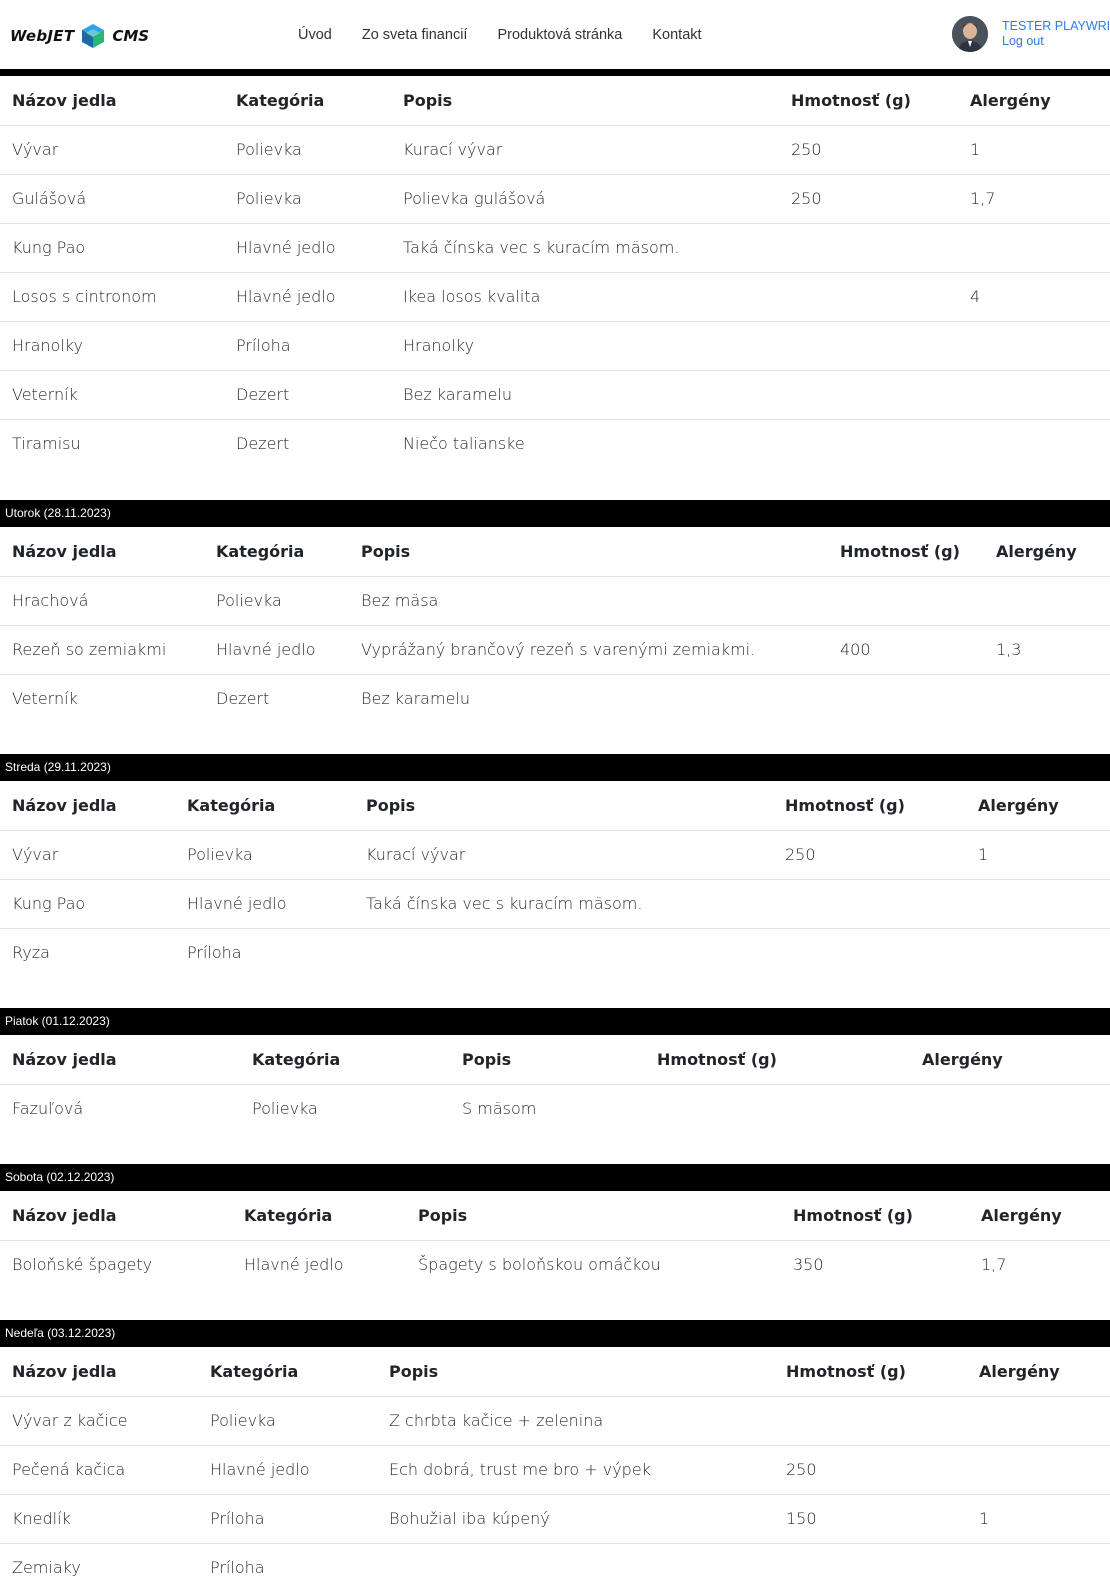  What do you see at coordinates (1047, 650) in the screenshot?
I see `cell-alergeny: 1,3` at bounding box center [1047, 650].